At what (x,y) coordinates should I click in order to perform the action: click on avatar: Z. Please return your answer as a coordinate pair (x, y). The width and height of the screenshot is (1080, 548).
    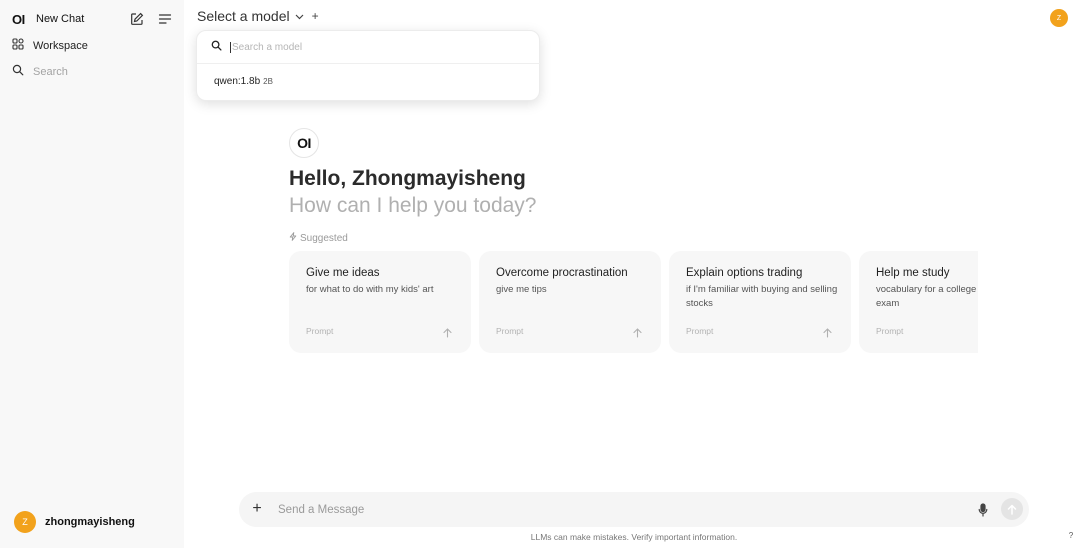
    Looking at the image, I should click on (25, 522).